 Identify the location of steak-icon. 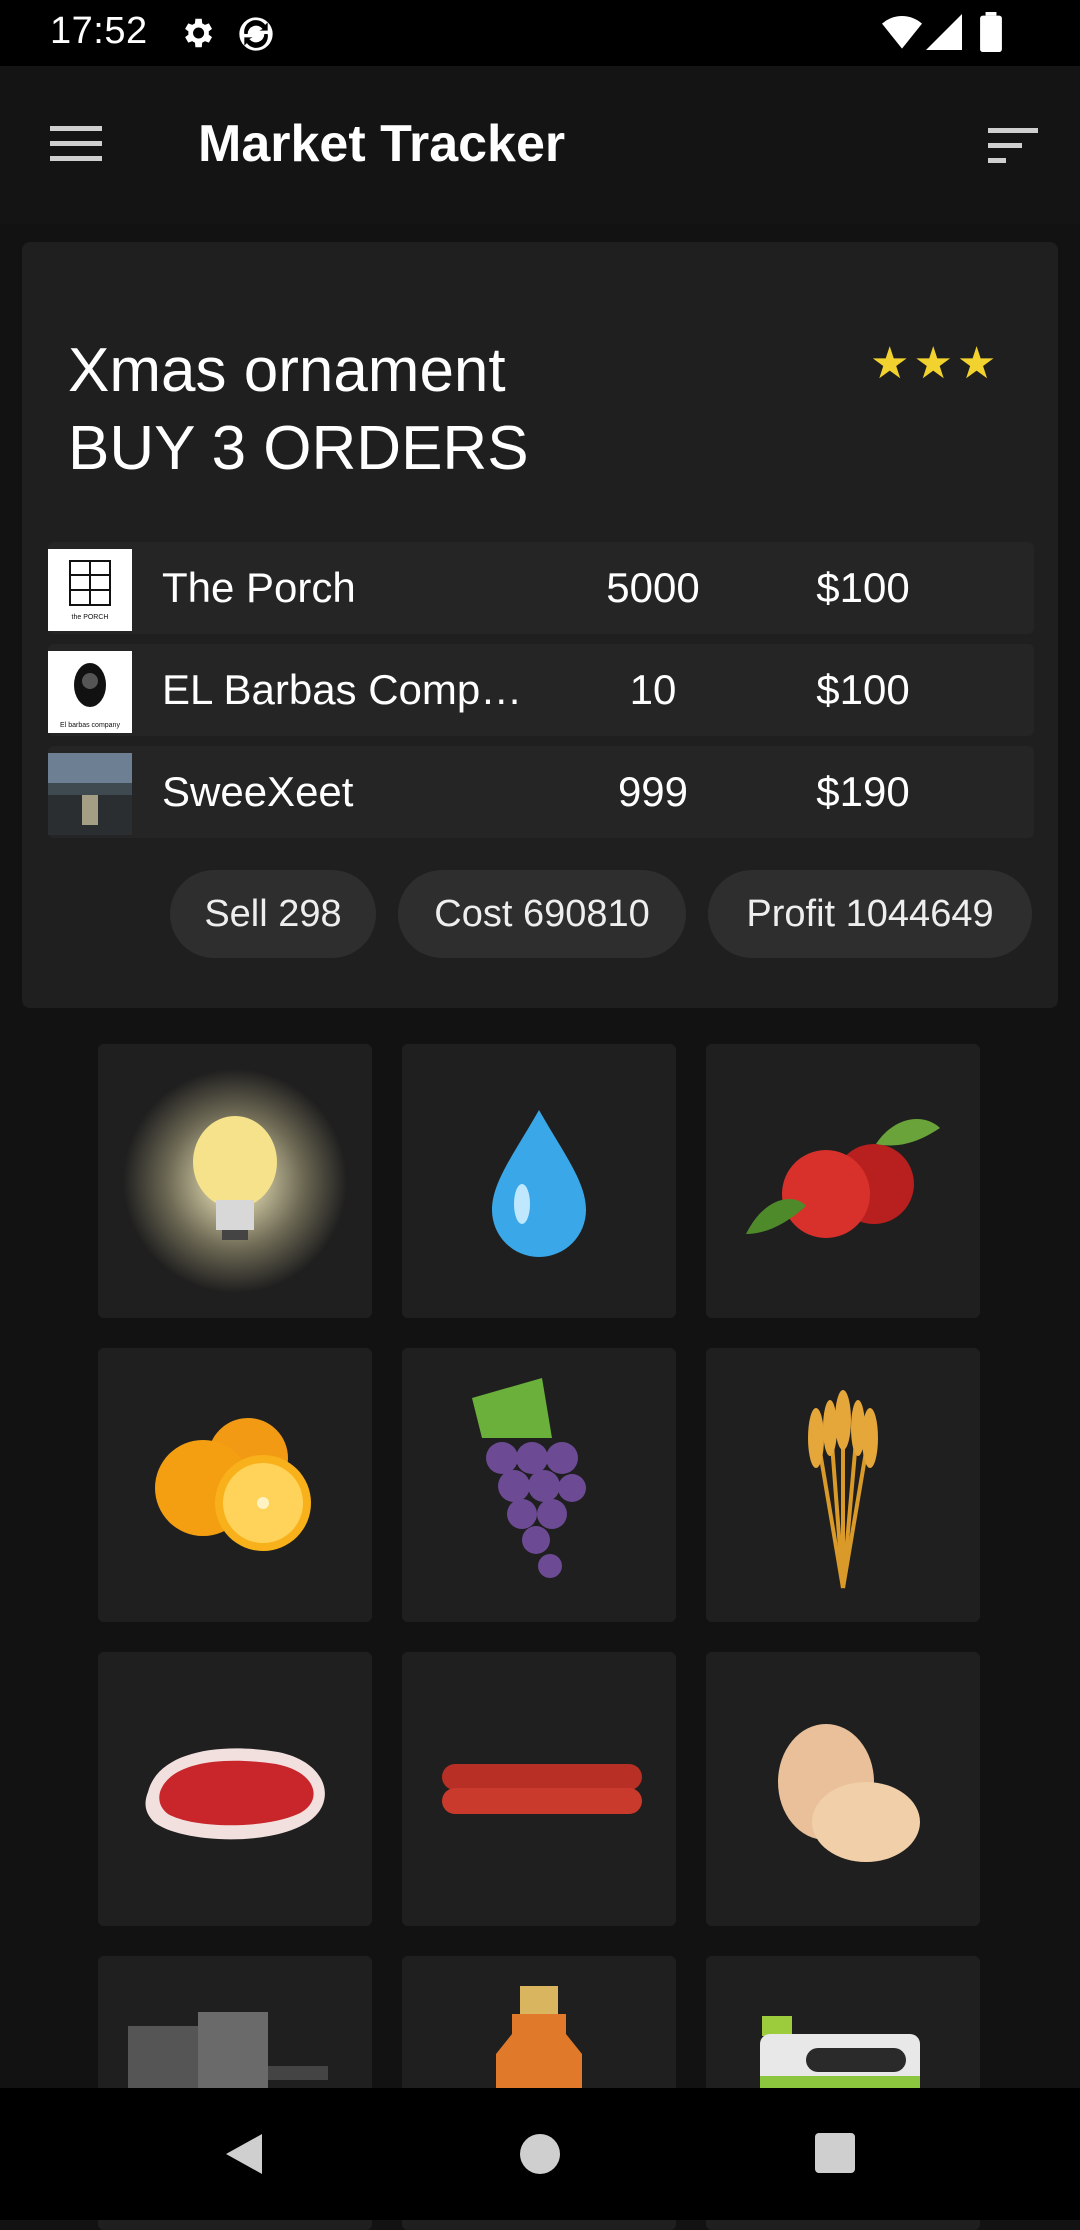
(235, 1794).